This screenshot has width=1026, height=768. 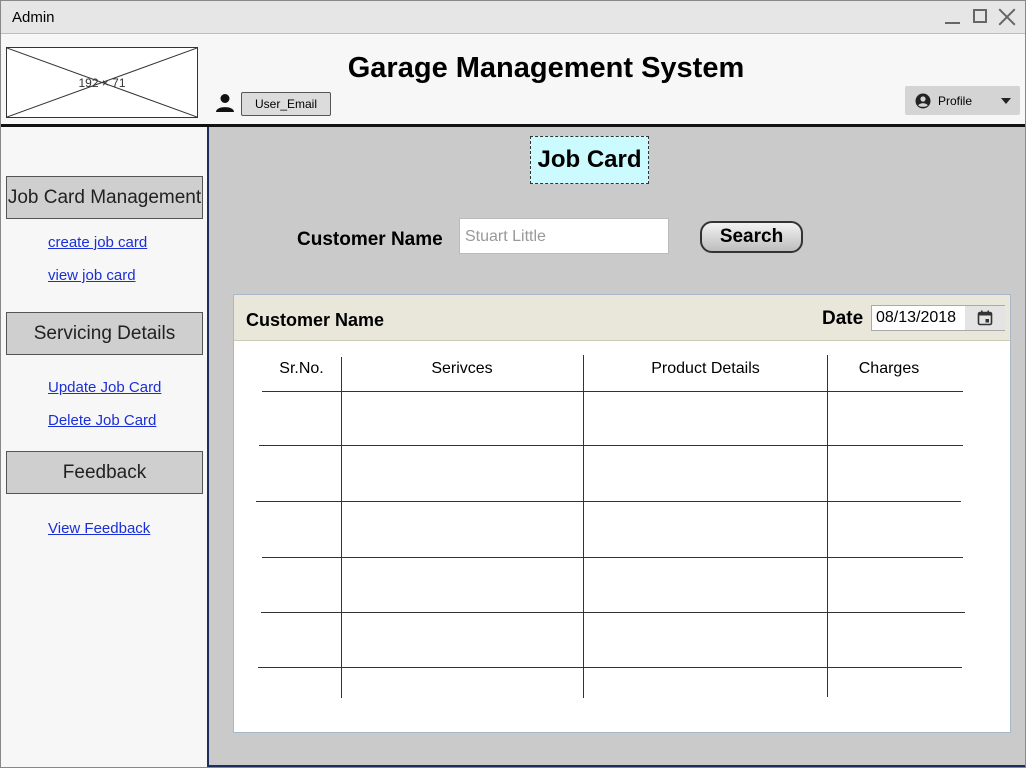 I want to click on view-job-card-link: view job card, so click(x=92, y=275).